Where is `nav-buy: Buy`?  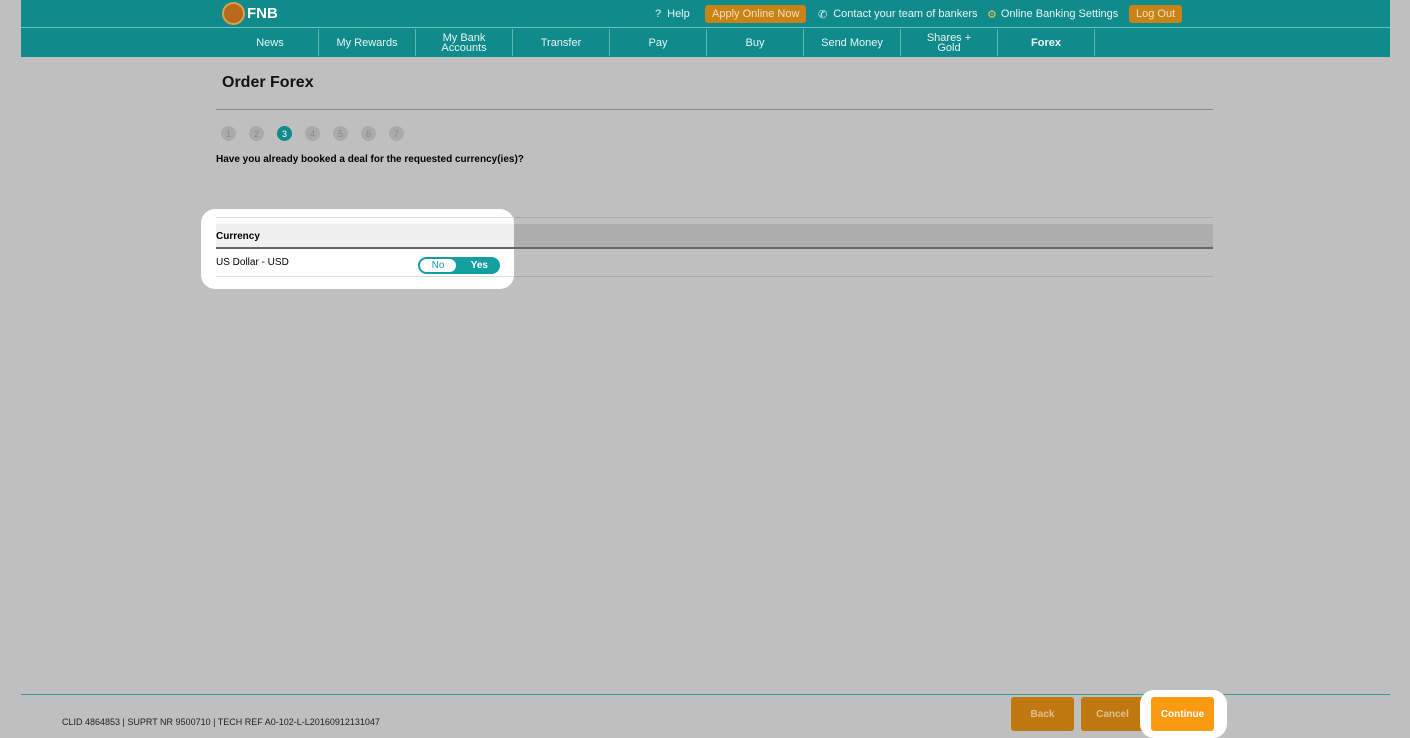
nav-buy: Buy is located at coordinates (755, 42).